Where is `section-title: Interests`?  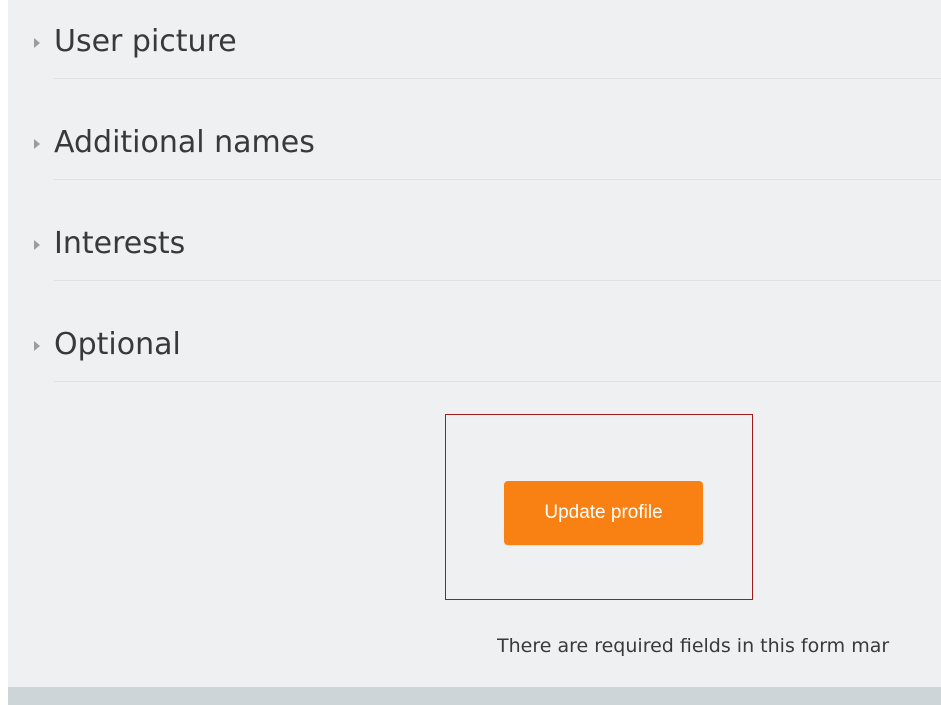 section-title: Interests is located at coordinates (119, 244).